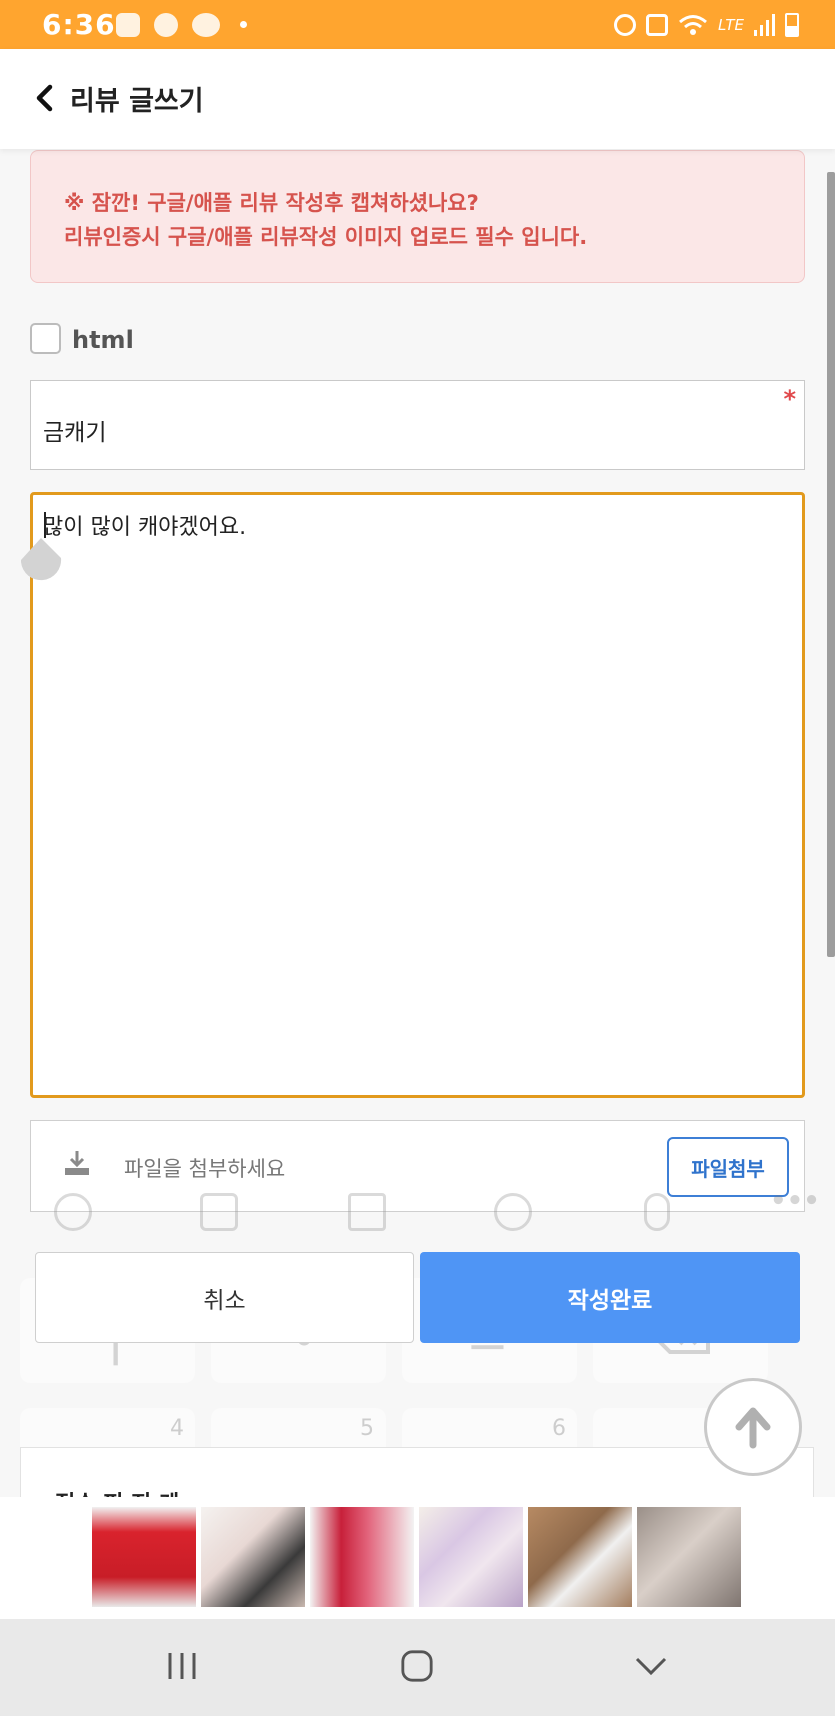  What do you see at coordinates (693, 25) in the screenshot?
I see `wifi-icon` at bounding box center [693, 25].